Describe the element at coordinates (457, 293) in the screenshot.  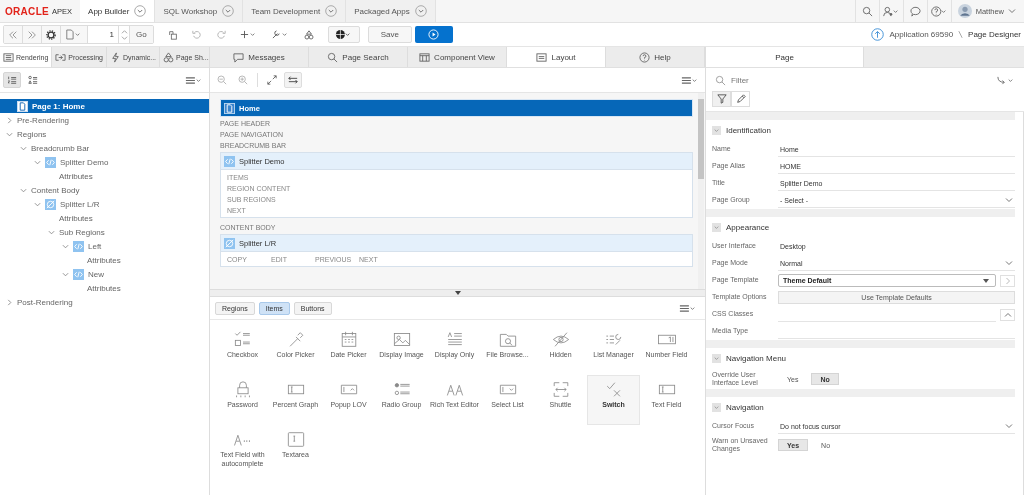
I see `collapse-arrow-icon` at that location.